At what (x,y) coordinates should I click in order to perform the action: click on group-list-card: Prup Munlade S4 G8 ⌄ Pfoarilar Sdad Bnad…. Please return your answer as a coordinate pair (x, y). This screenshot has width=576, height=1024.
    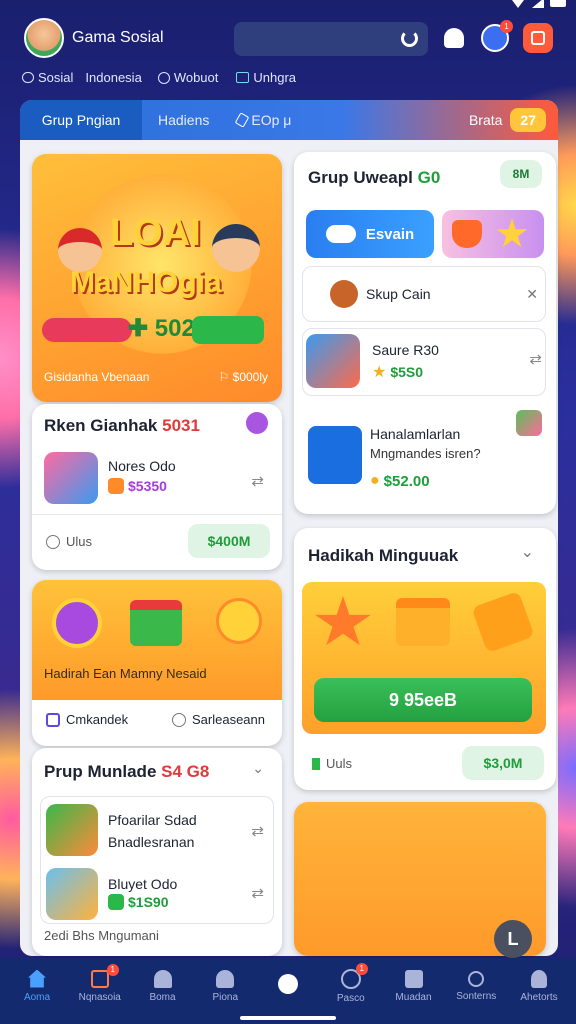
    Looking at the image, I should click on (157, 852).